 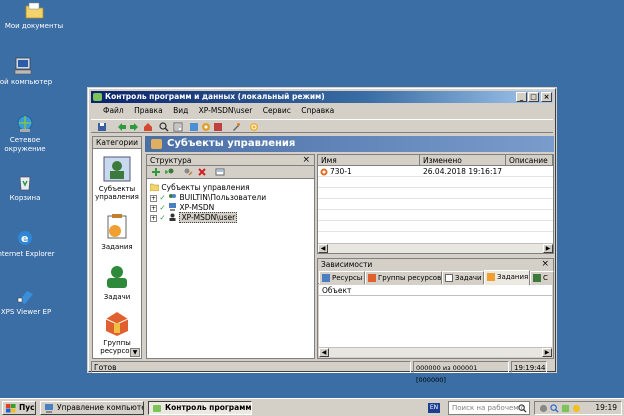 What do you see at coordinates (545, 278) in the screenshot?
I see `tab-label: С` at bounding box center [545, 278].